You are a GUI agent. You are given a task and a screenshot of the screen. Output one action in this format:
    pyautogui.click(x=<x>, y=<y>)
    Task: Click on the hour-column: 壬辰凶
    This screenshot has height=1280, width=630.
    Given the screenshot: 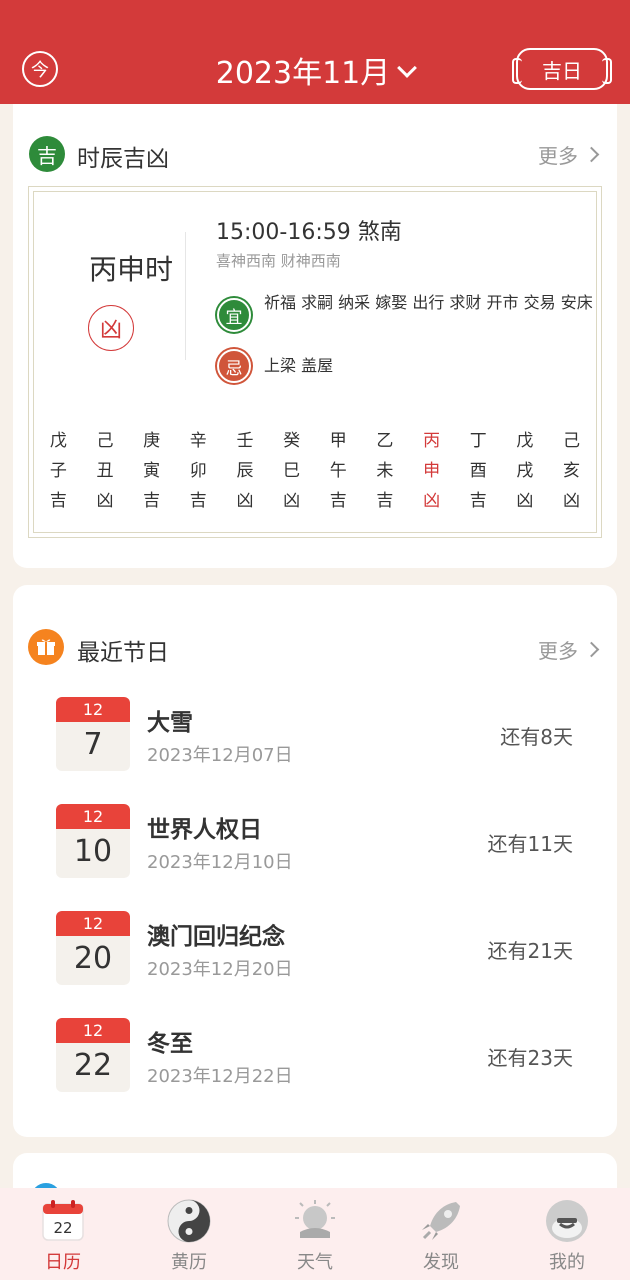 What is the action you would take?
    pyautogui.click(x=245, y=471)
    